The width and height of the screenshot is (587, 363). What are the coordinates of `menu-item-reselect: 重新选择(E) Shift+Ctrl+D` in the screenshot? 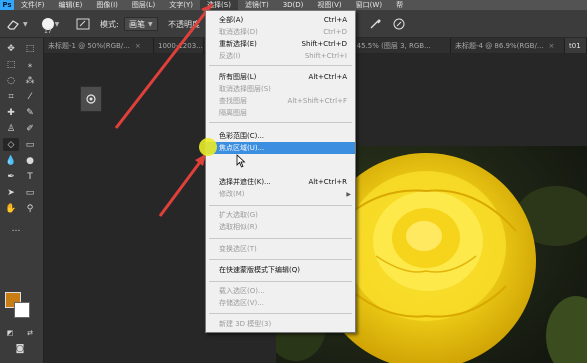 It's located at (280, 44).